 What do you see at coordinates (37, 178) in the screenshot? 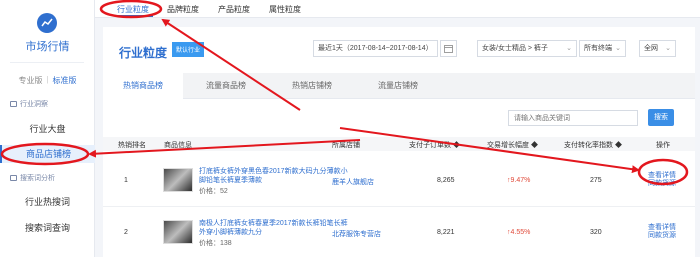
I see `section-label: 搜索词分析` at bounding box center [37, 178].